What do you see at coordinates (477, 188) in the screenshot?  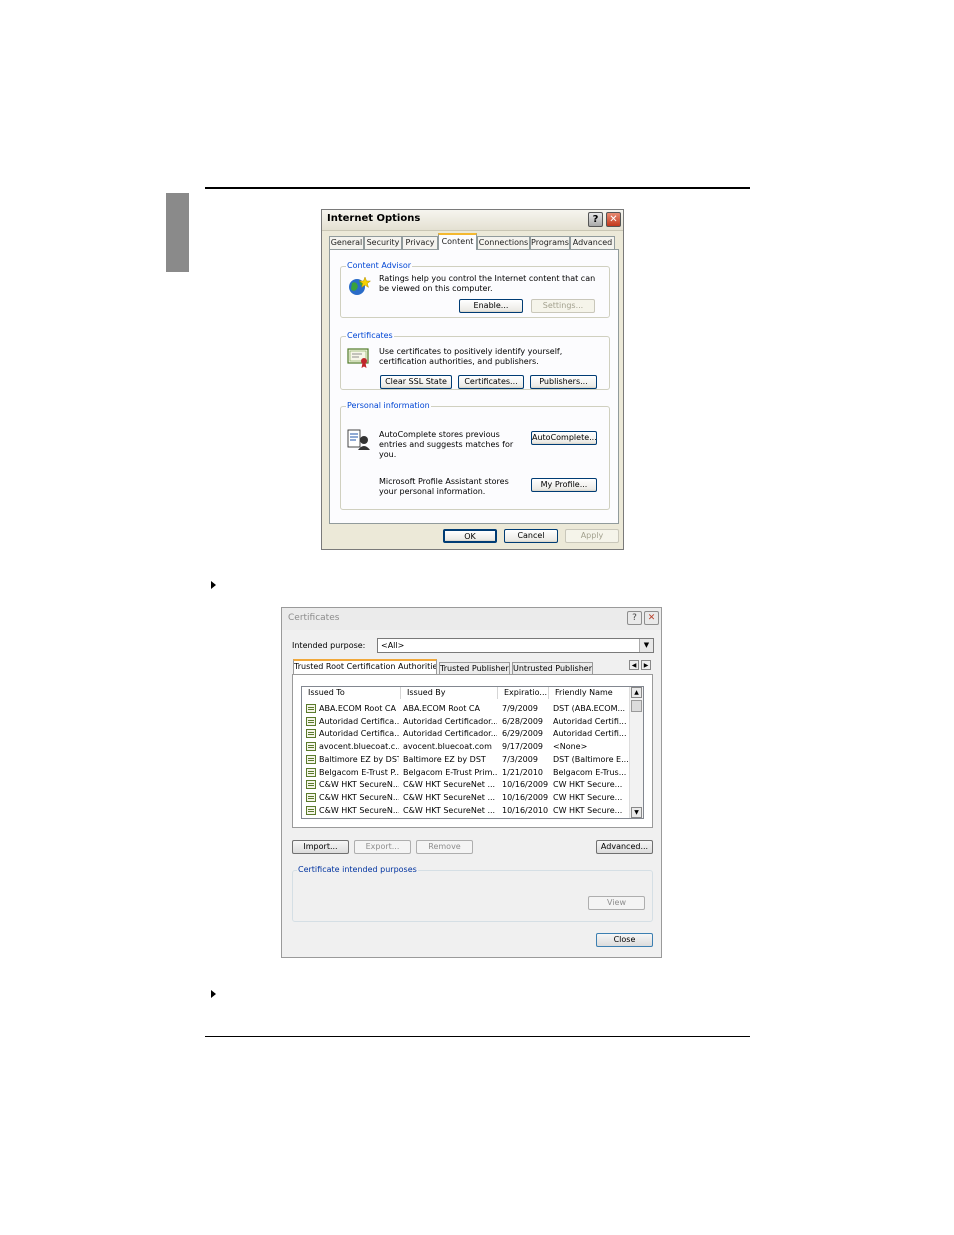 I see `top-rule` at bounding box center [477, 188].